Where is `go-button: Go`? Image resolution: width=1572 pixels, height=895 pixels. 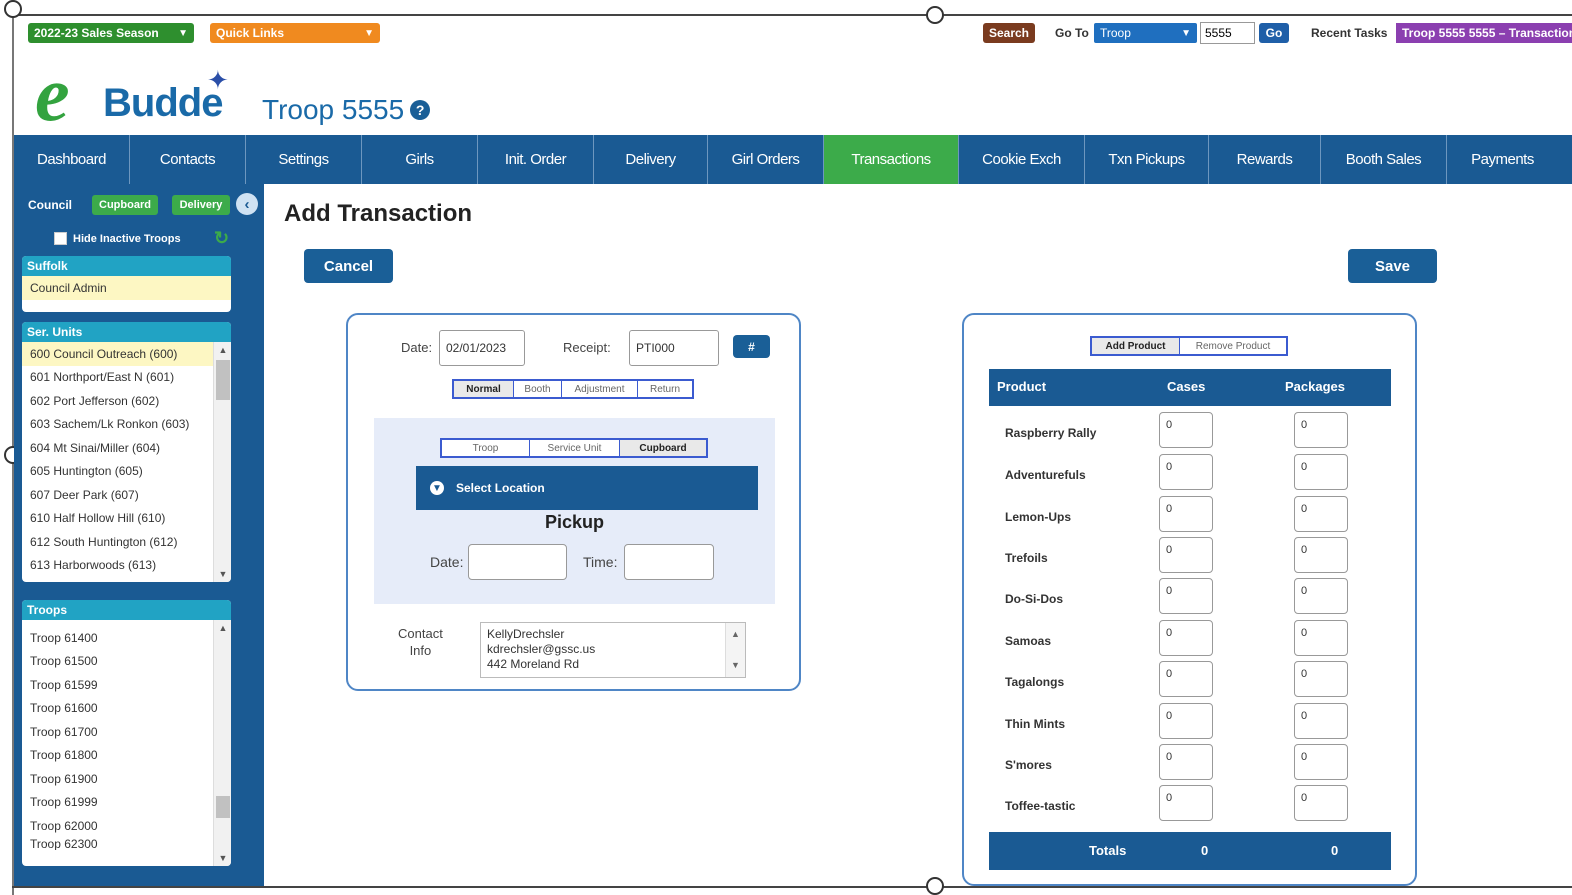 go-button: Go is located at coordinates (1274, 33).